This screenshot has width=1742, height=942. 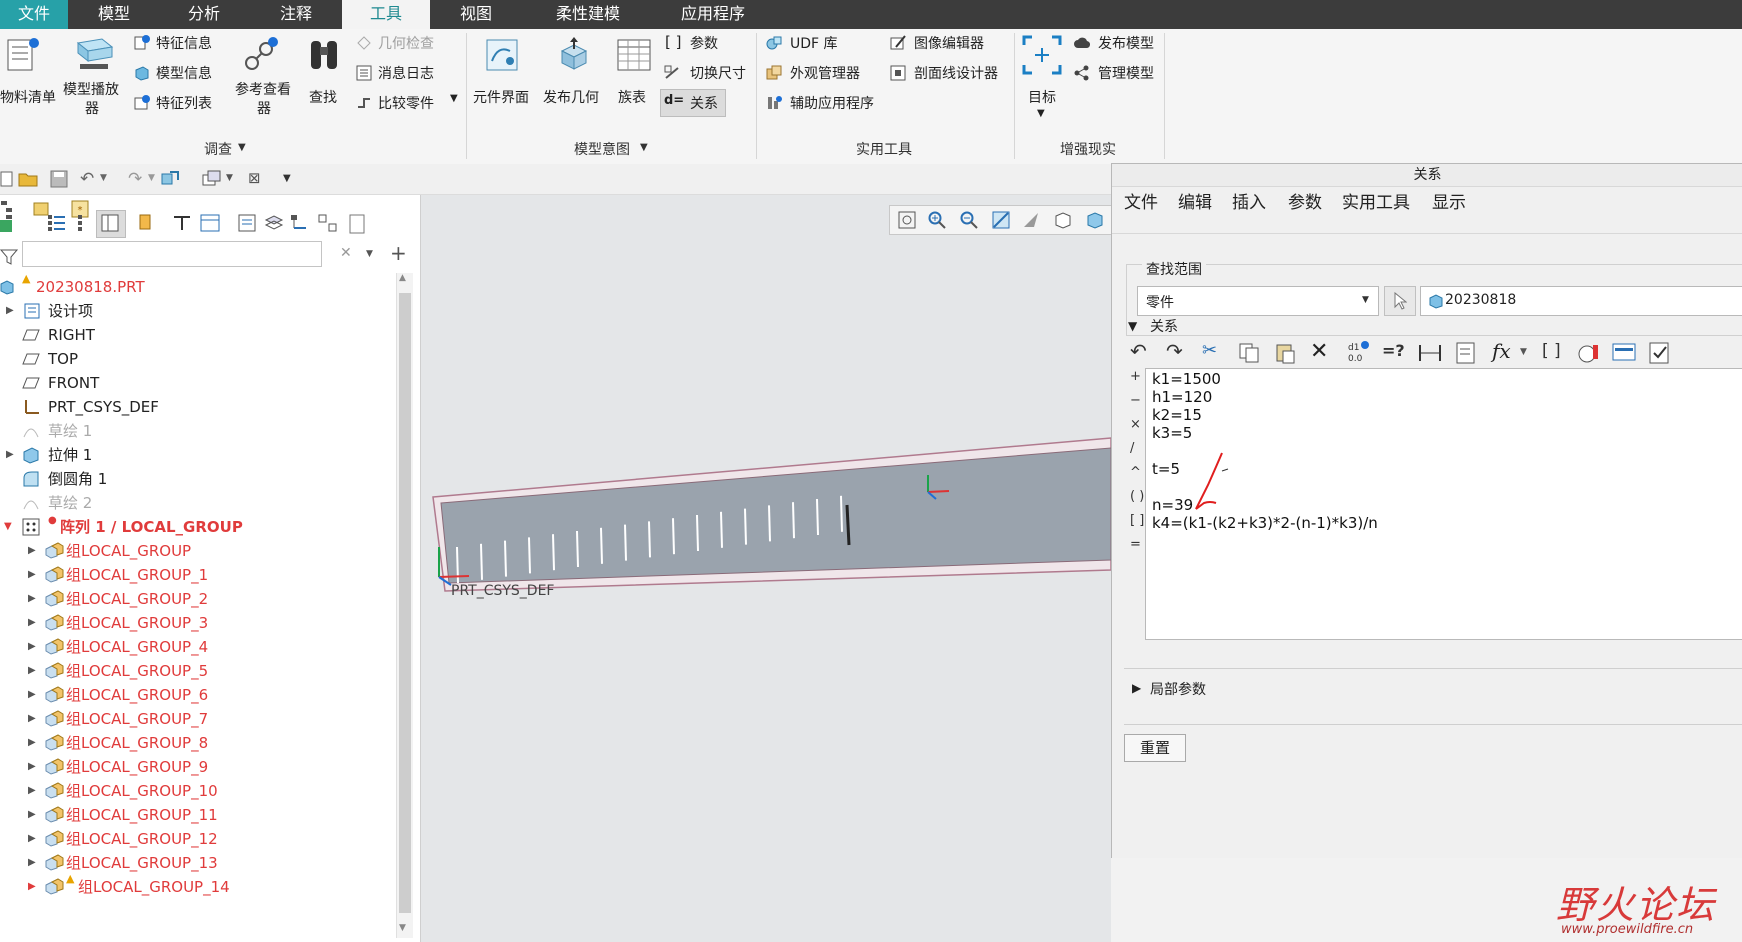 What do you see at coordinates (59, 179) in the screenshot?
I see `save-icon` at bounding box center [59, 179].